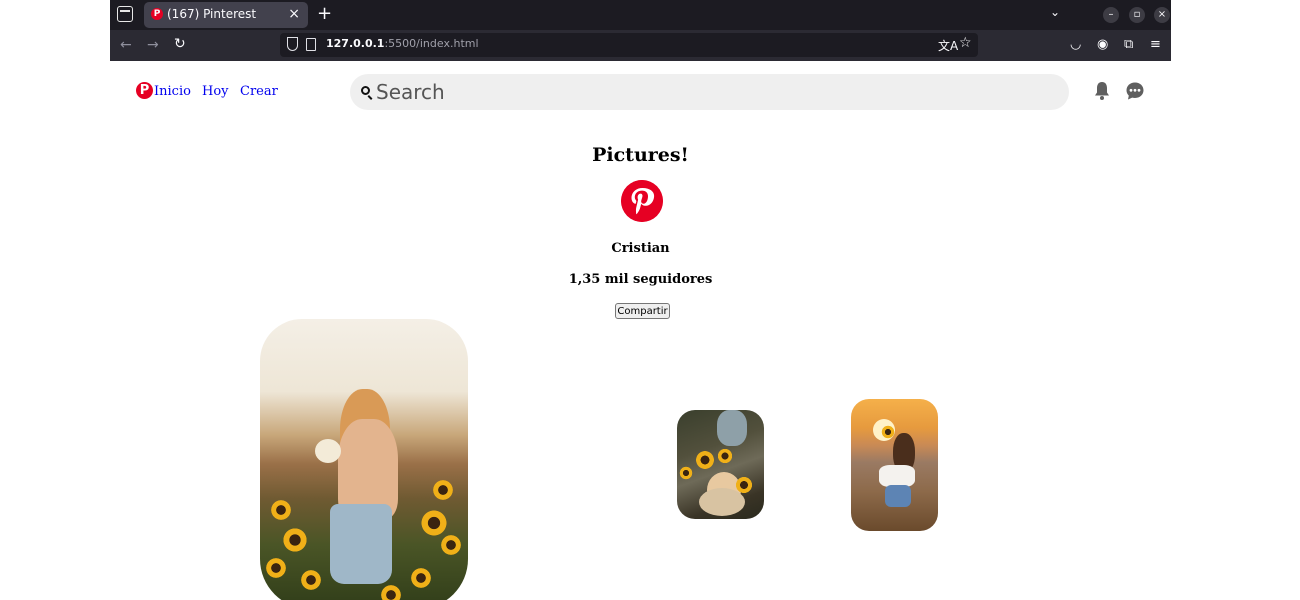 This screenshot has height=600, width=1300. Describe the element at coordinates (1162, 15) in the screenshot. I see `close-window-icon: ×` at that location.